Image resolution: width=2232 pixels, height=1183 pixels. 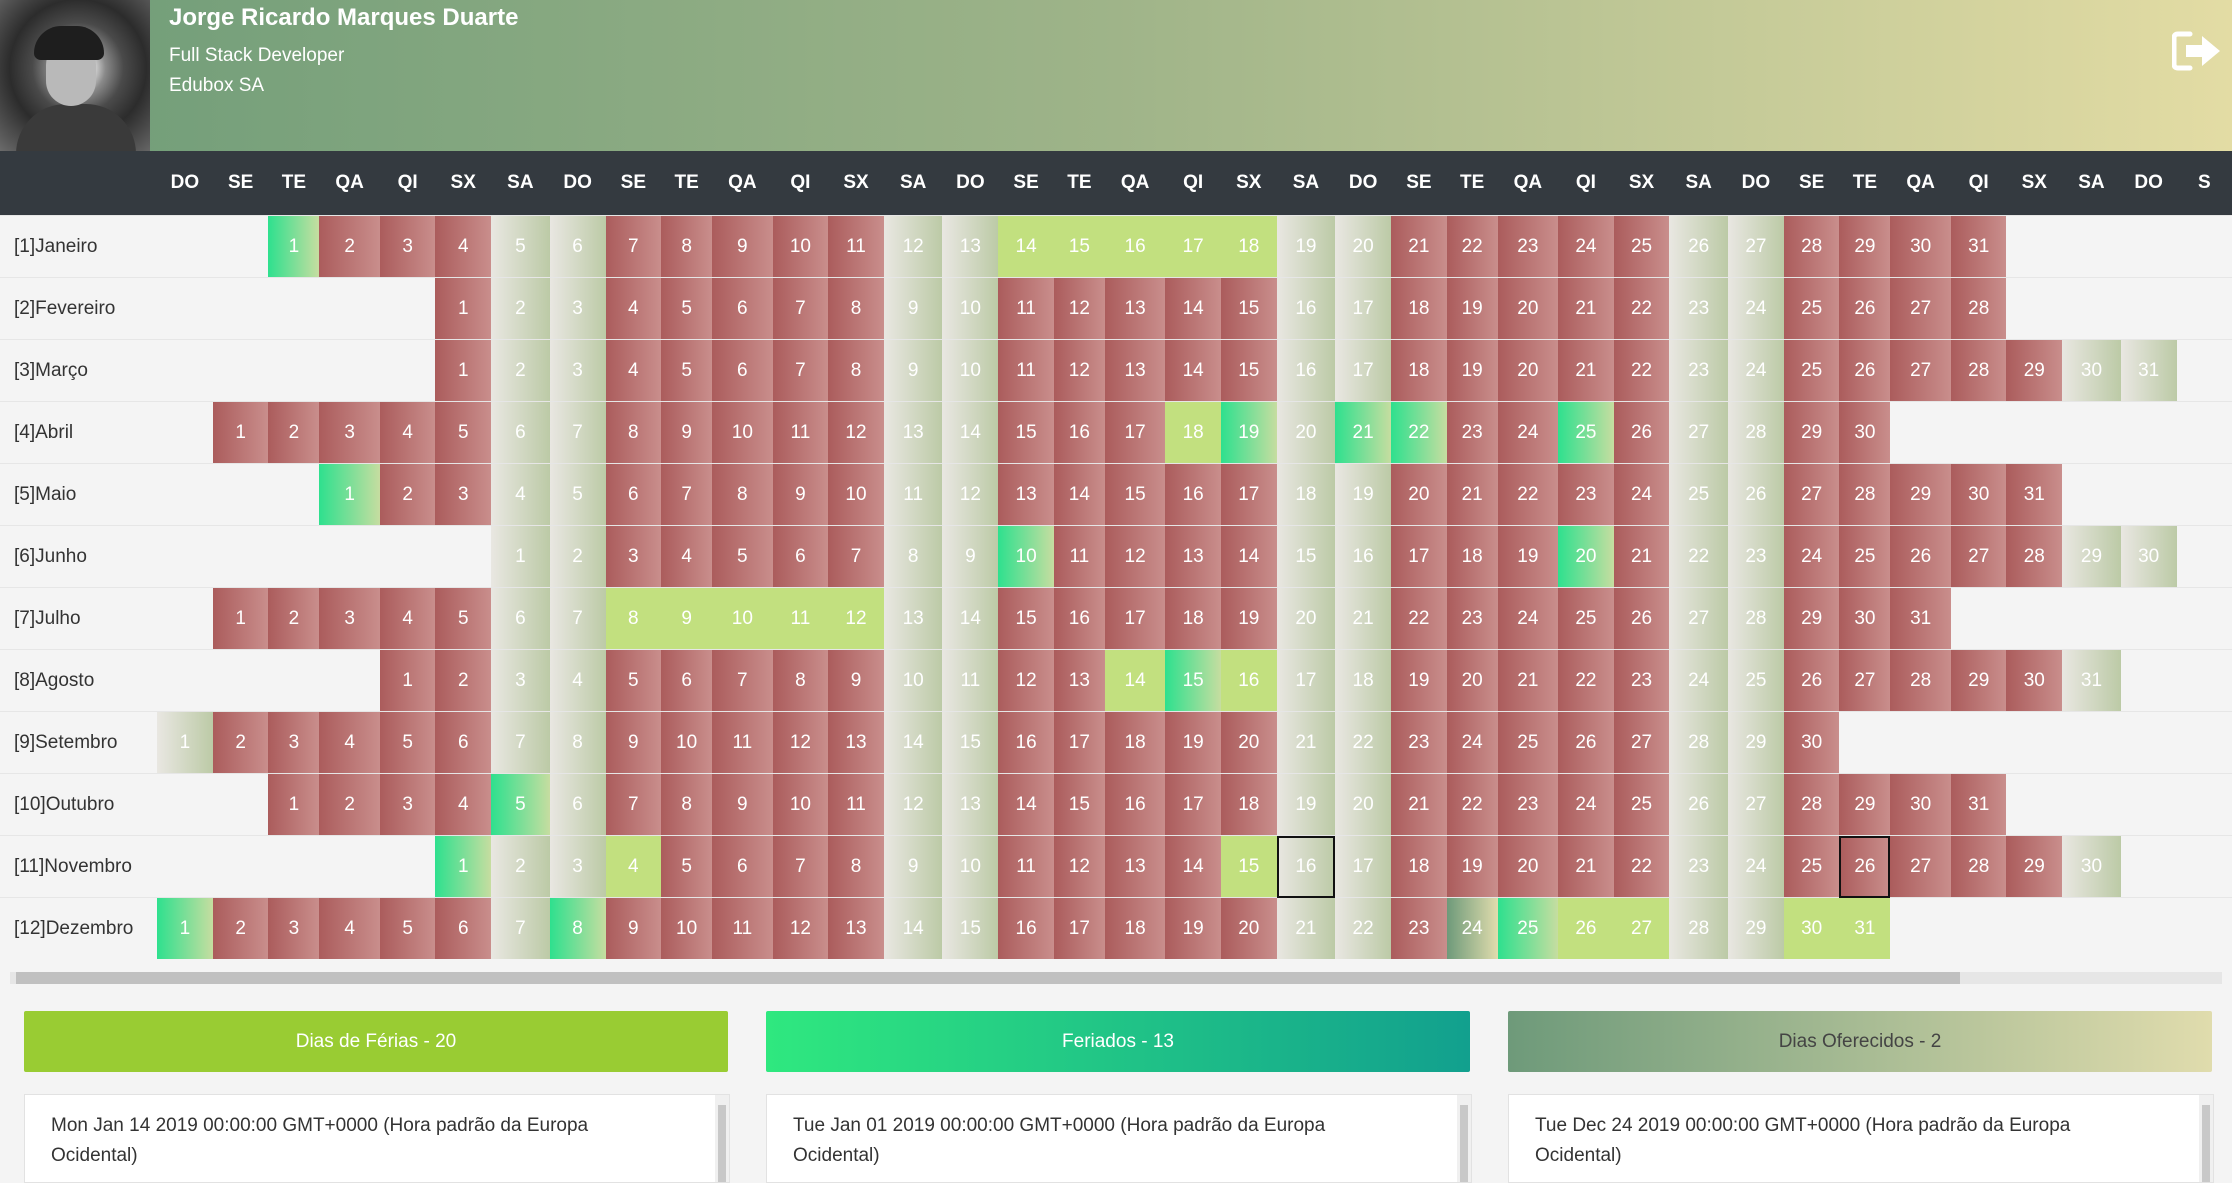 I want to click on holidays-panel: Feriados - 13, so click(x=1118, y=1041).